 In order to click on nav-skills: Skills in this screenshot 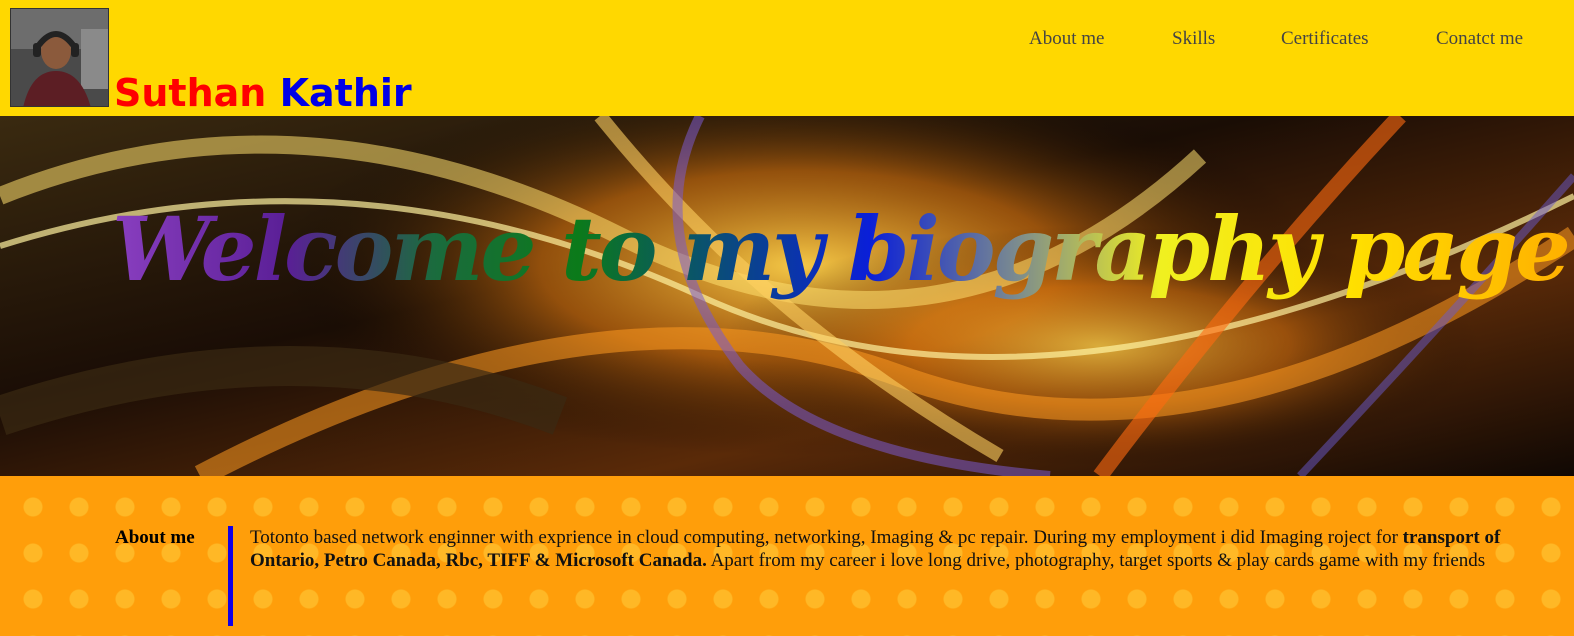, I will do `click(1193, 39)`.